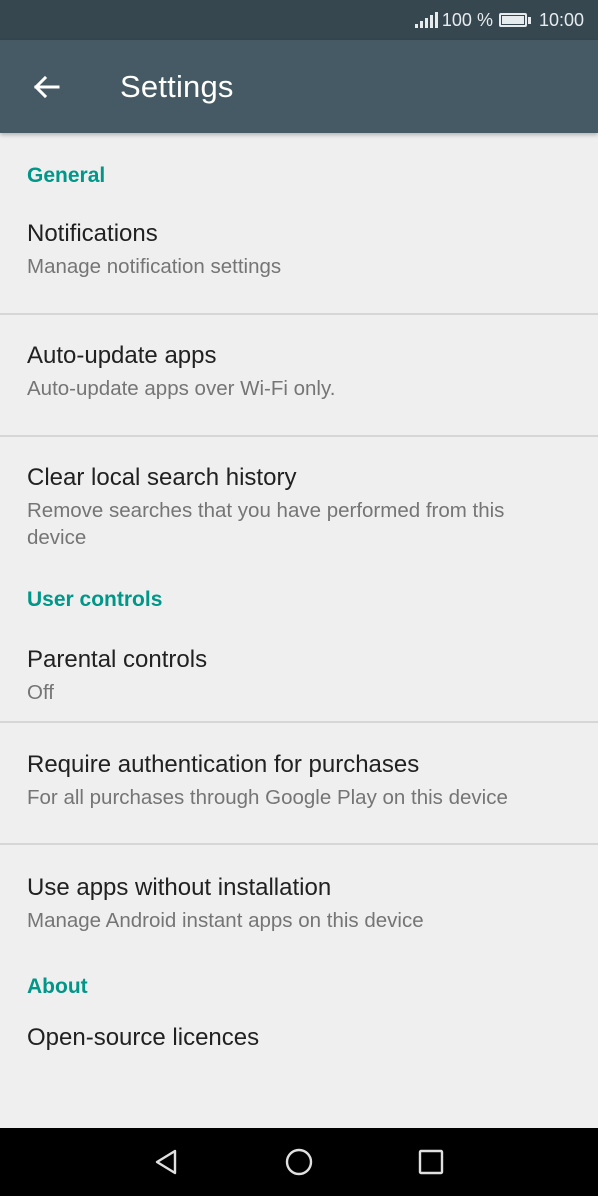 The image size is (598, 1196). I want to click on back-button, so click(47, 86).